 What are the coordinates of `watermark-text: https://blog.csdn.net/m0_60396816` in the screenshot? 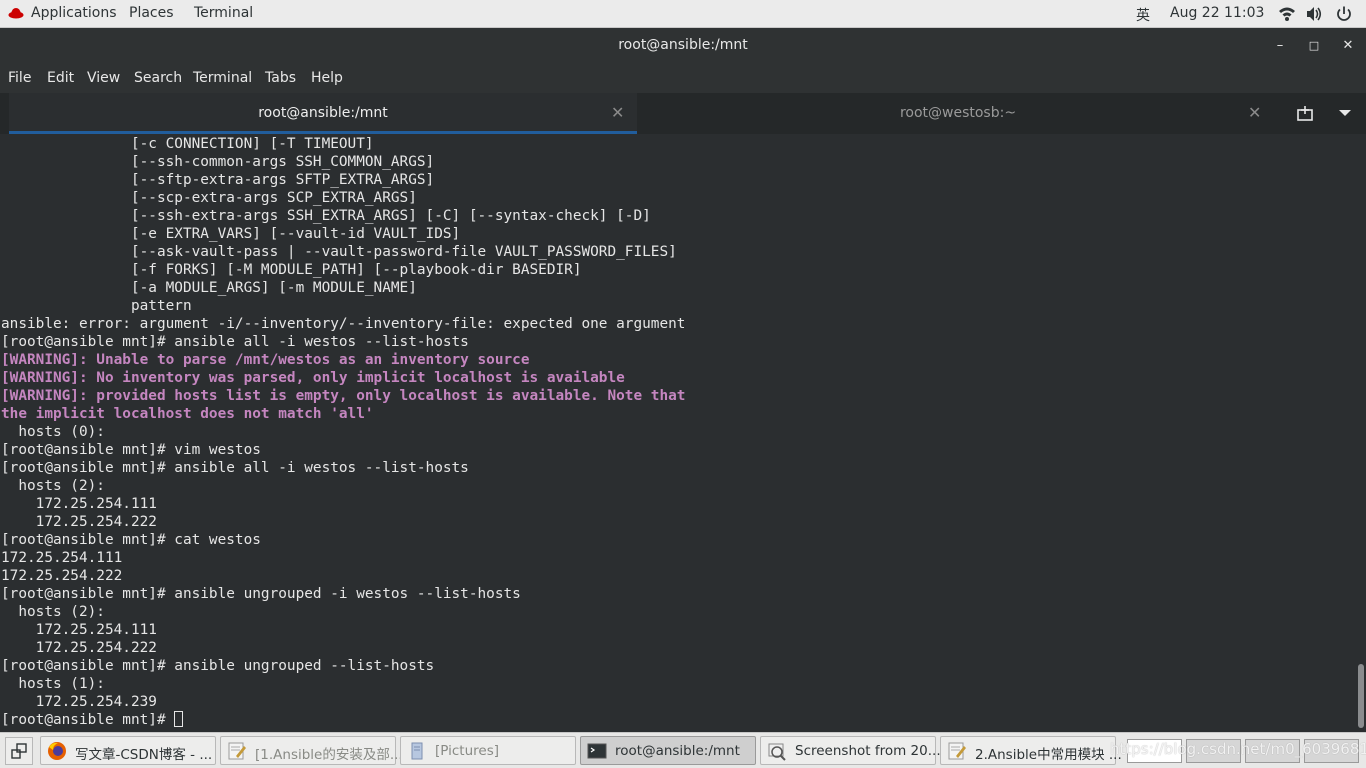 It's located at (1238, 749).